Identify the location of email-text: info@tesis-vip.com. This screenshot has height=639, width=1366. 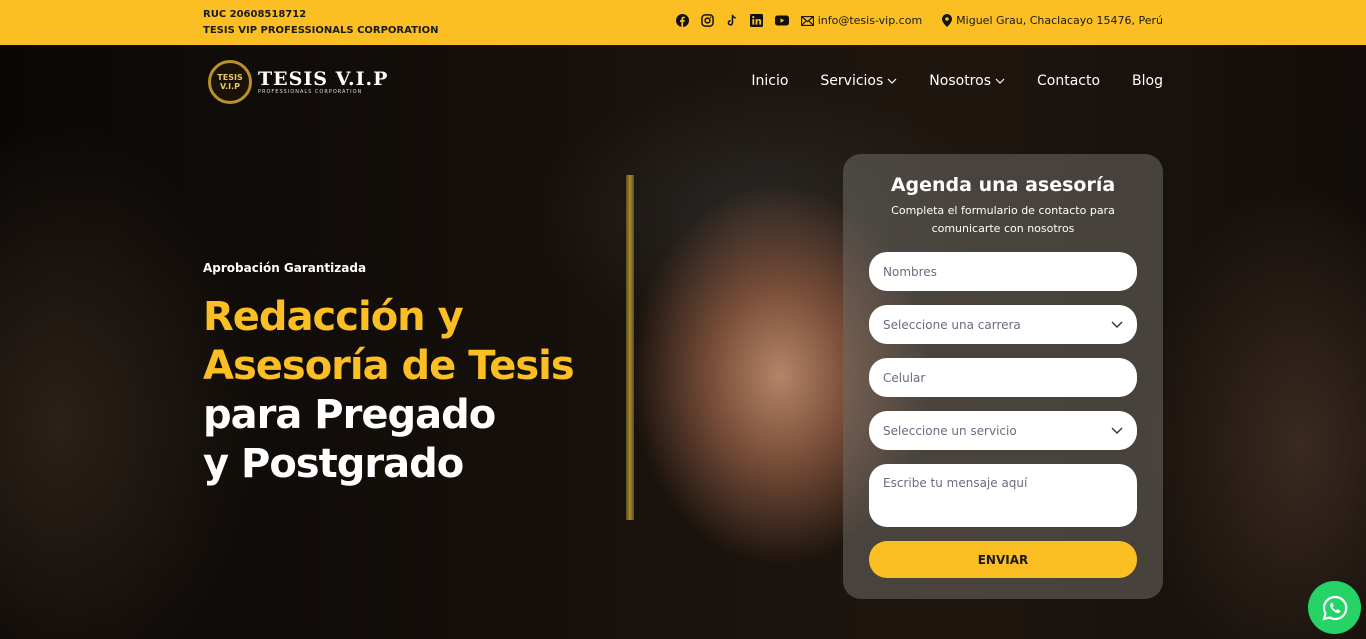
(870, 20).